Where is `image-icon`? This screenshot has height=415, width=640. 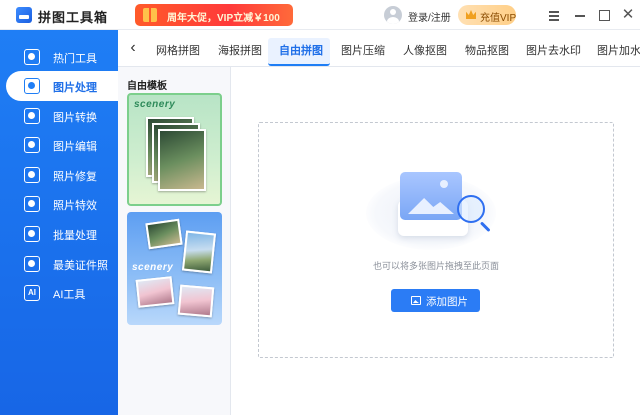
image-icon is located at coordinates (416, 300).